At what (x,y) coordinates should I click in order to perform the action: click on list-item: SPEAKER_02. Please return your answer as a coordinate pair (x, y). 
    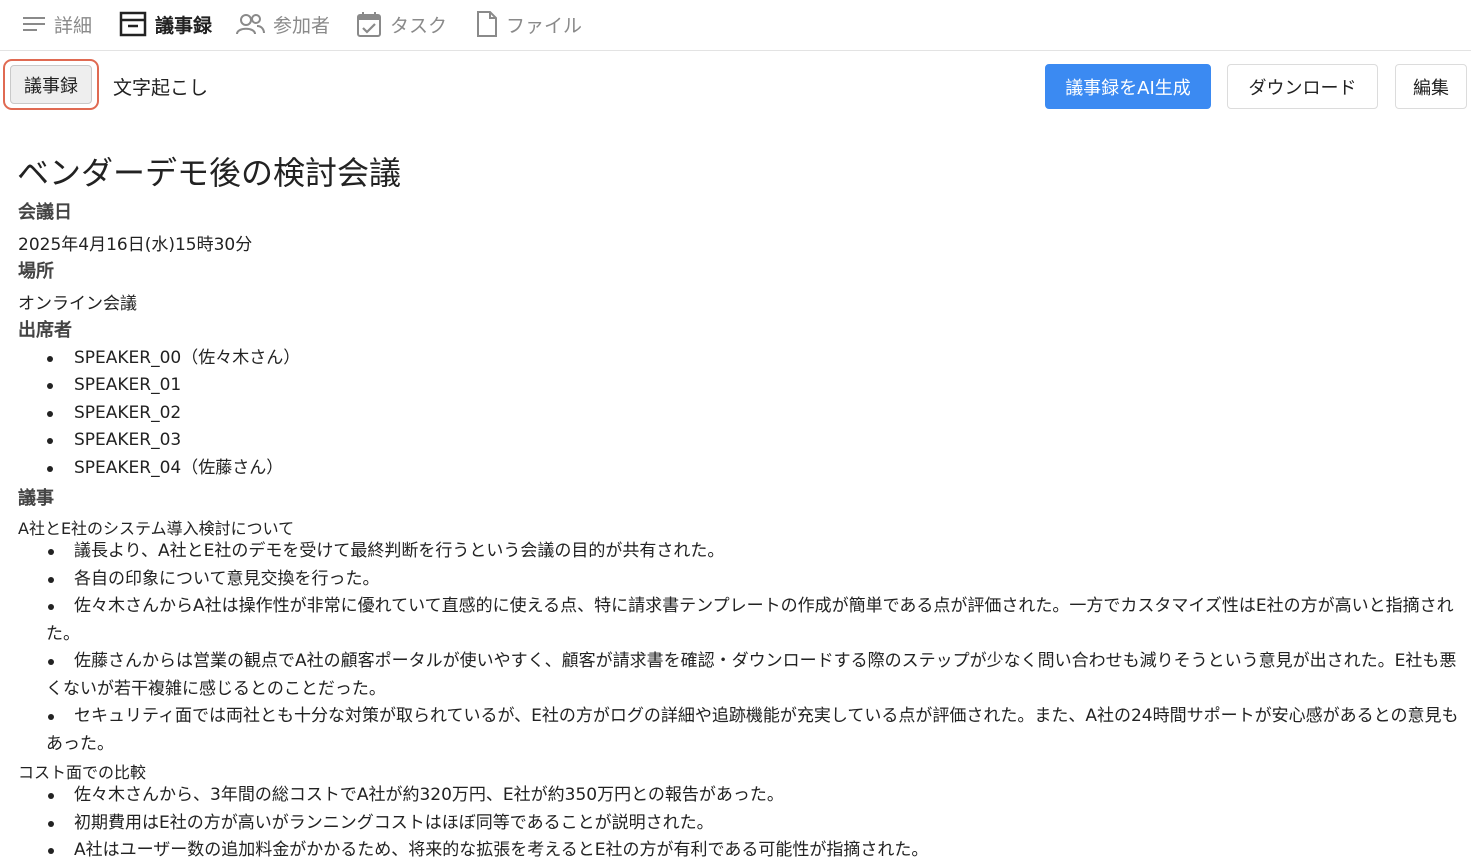
    Looking at the image, I should click on (159, 413).